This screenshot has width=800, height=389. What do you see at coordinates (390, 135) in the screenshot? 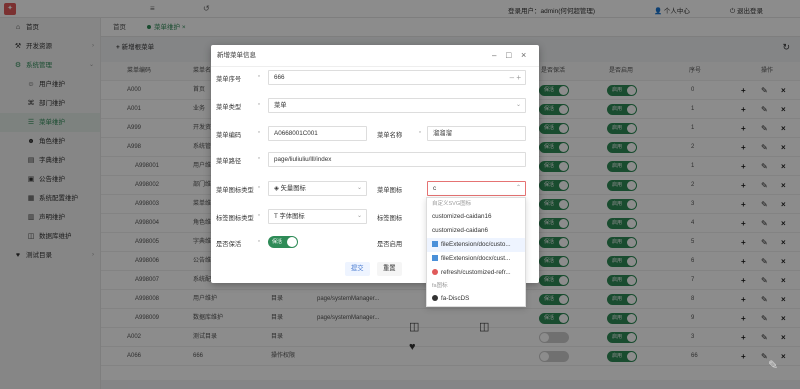
I see `menu-name-label: 菜单名称` at bounding box center [390, 135].